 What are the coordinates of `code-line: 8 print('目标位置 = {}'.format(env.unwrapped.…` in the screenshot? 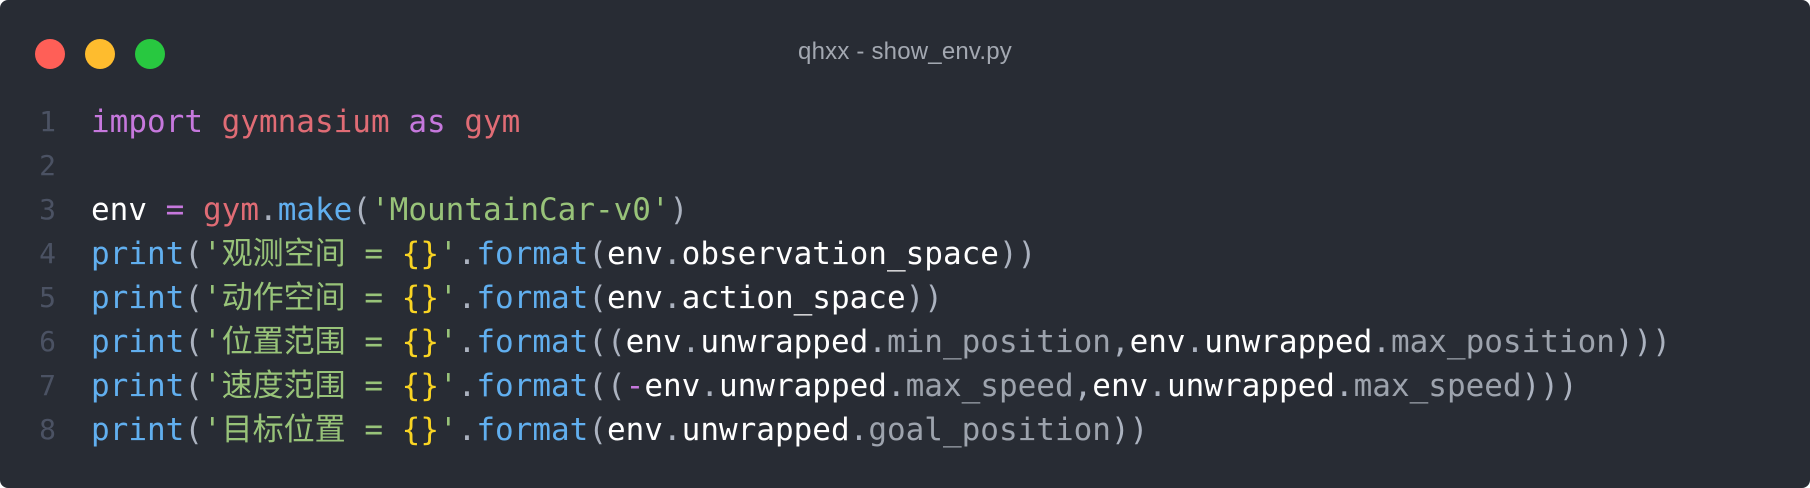 It's located at (905, 430).